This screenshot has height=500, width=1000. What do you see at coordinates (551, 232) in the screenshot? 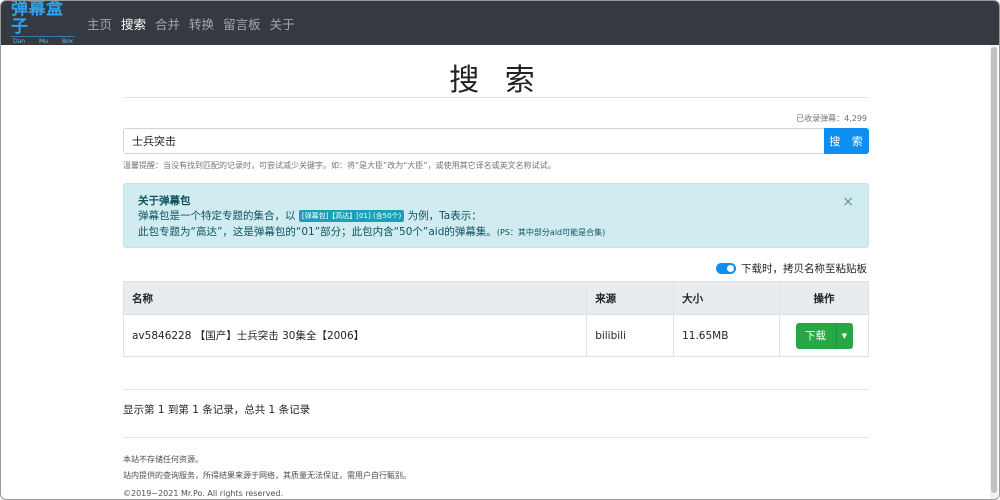
I see `alert-ps: (PS：其中部分aid可能是合集)` at bounding box center [551, 232].